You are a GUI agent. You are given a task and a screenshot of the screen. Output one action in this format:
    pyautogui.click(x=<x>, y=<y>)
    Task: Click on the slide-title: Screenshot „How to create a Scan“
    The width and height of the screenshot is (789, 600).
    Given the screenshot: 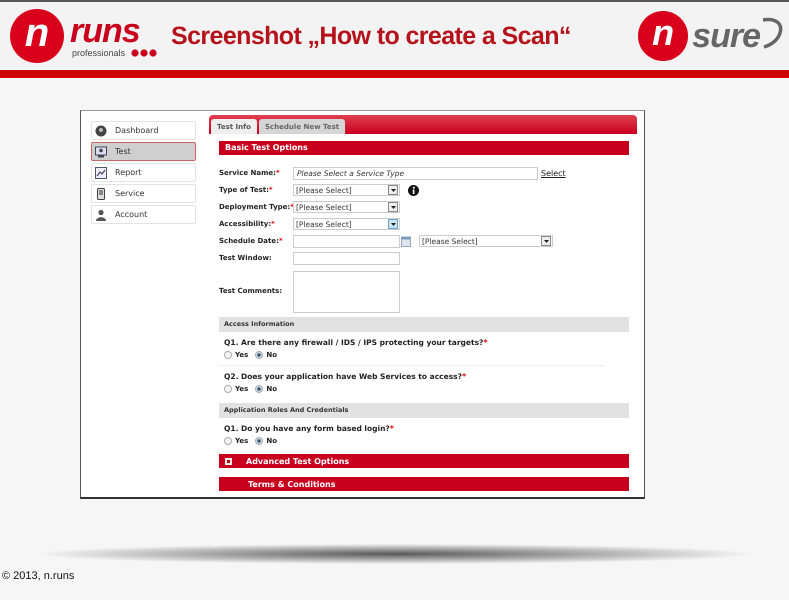 What is the action you would take?
    pyautogui.click(x=371, y=36)
    